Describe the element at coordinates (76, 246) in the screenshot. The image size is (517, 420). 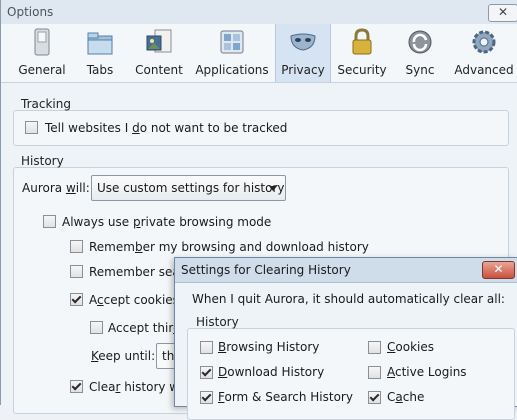
I see `remember-browsing-checkbox` at that location.